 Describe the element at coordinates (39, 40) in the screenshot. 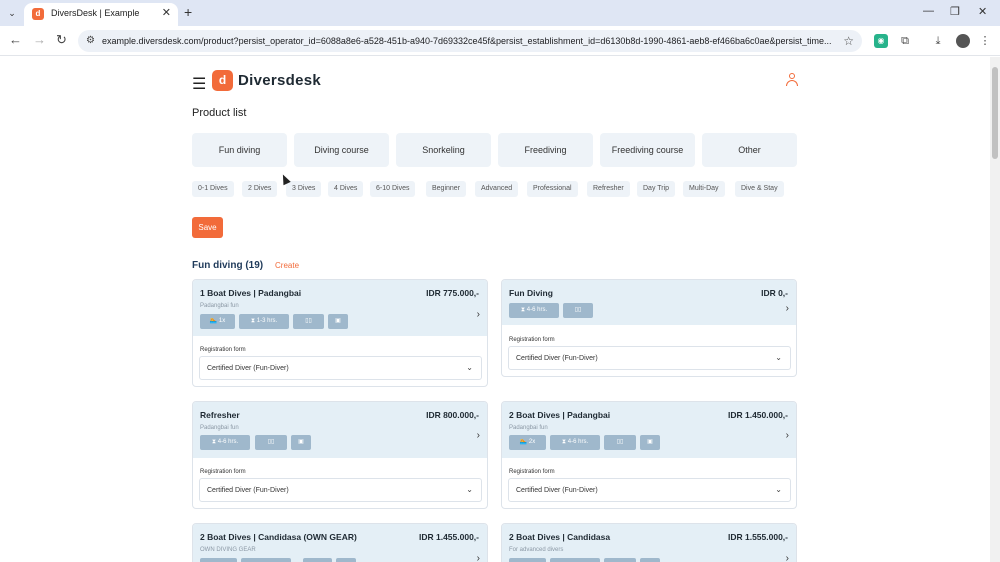

I see `forward-arrow-icon: →` at that location.